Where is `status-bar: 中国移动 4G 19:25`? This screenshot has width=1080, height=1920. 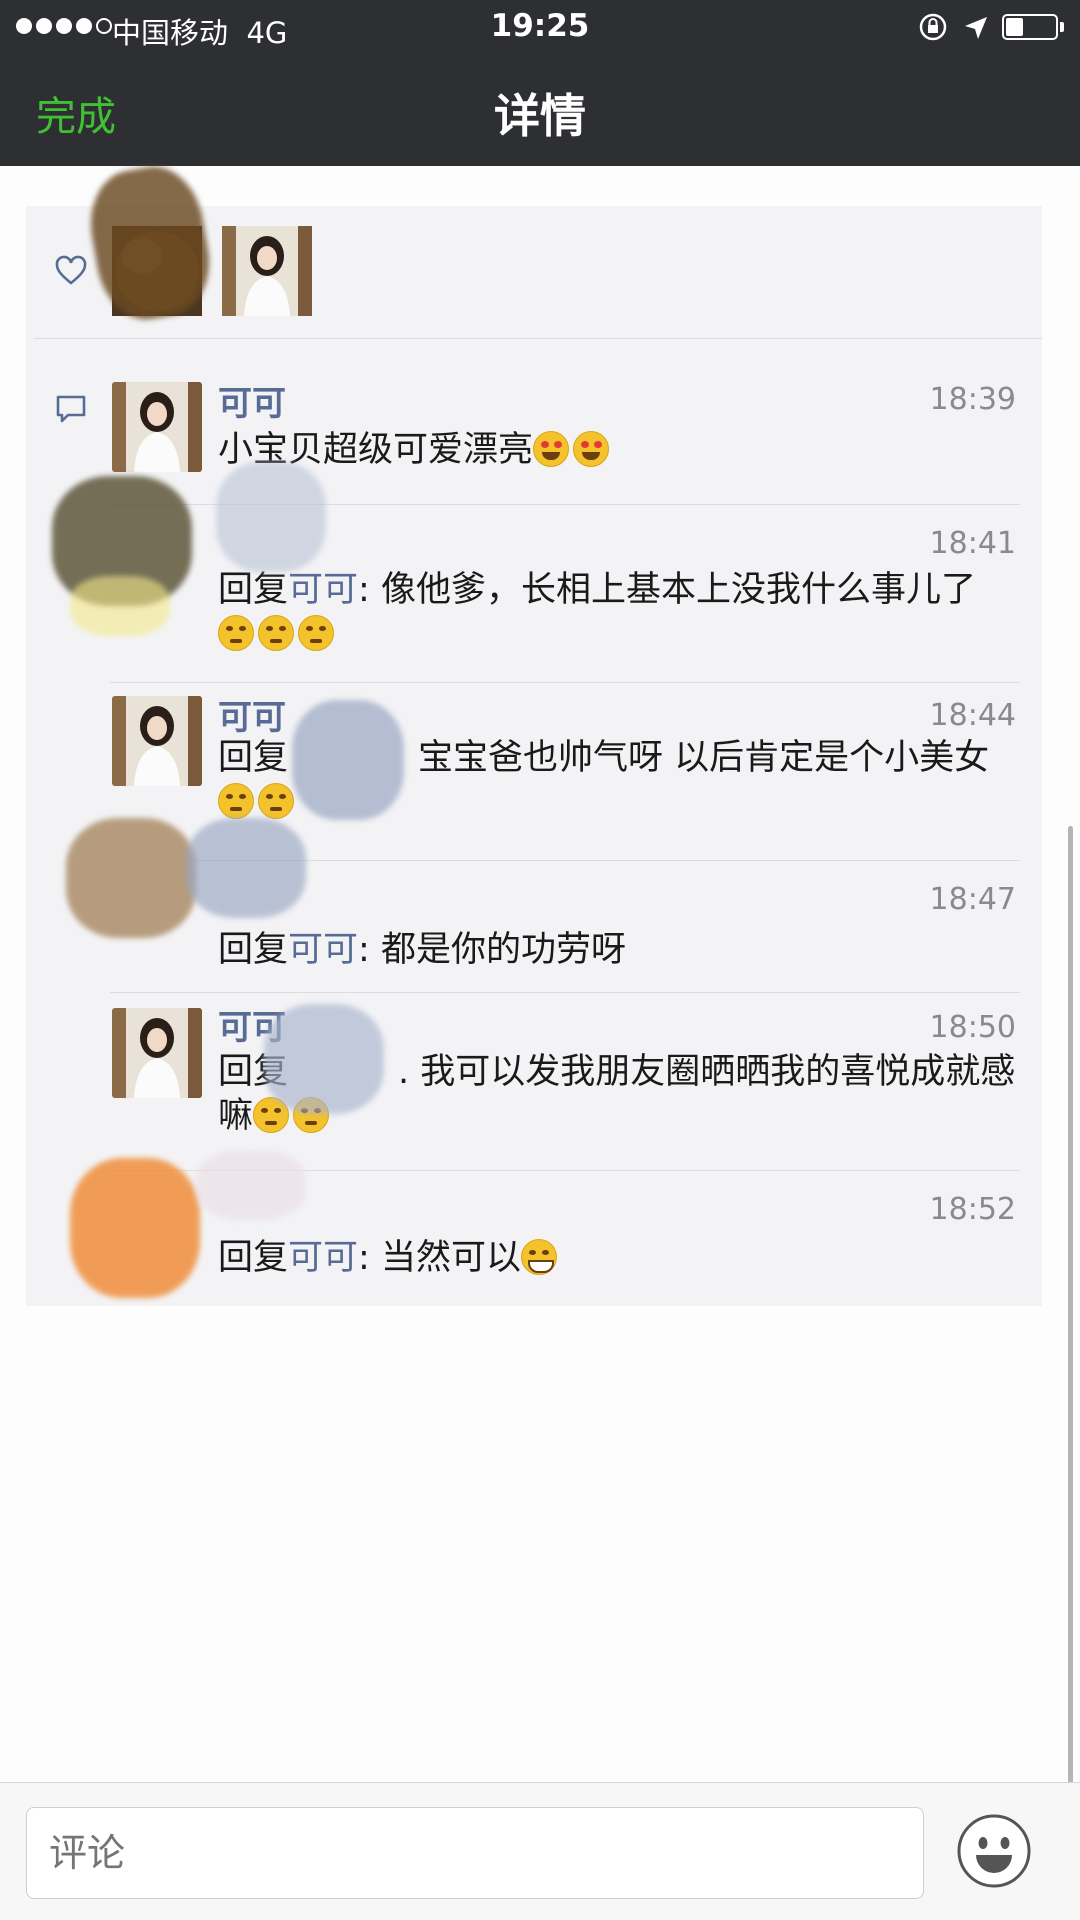 status-bar: 中国移动 4G 19:25 is located at coordinates (540, 28).